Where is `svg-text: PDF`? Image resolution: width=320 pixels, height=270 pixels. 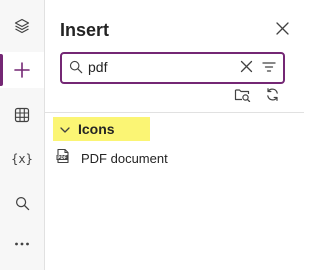
svg-text: PDF is located at coordinates (62, 157).